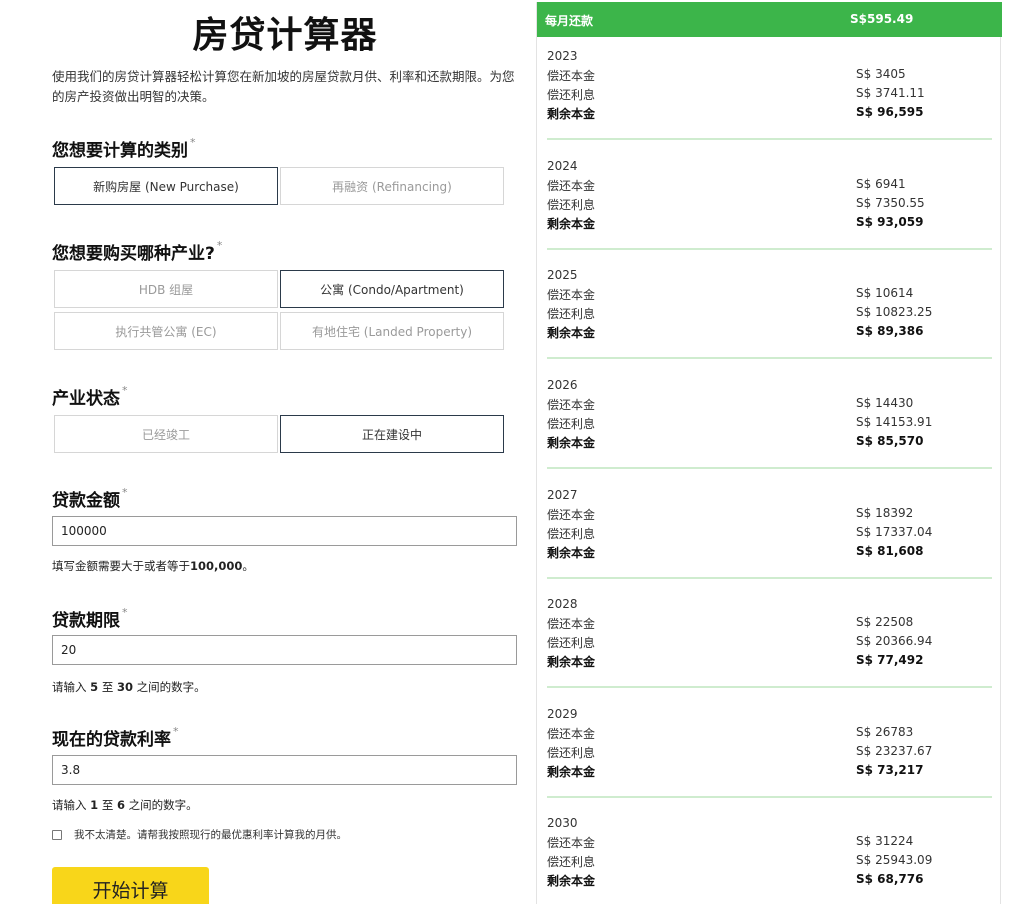 The image size is (1010, 904). What do you see at coordinates (736, 204) in the screenshot?
I see `interest-row: 偿还利息 S$ 7350.55` at bounding box center [736, 204].